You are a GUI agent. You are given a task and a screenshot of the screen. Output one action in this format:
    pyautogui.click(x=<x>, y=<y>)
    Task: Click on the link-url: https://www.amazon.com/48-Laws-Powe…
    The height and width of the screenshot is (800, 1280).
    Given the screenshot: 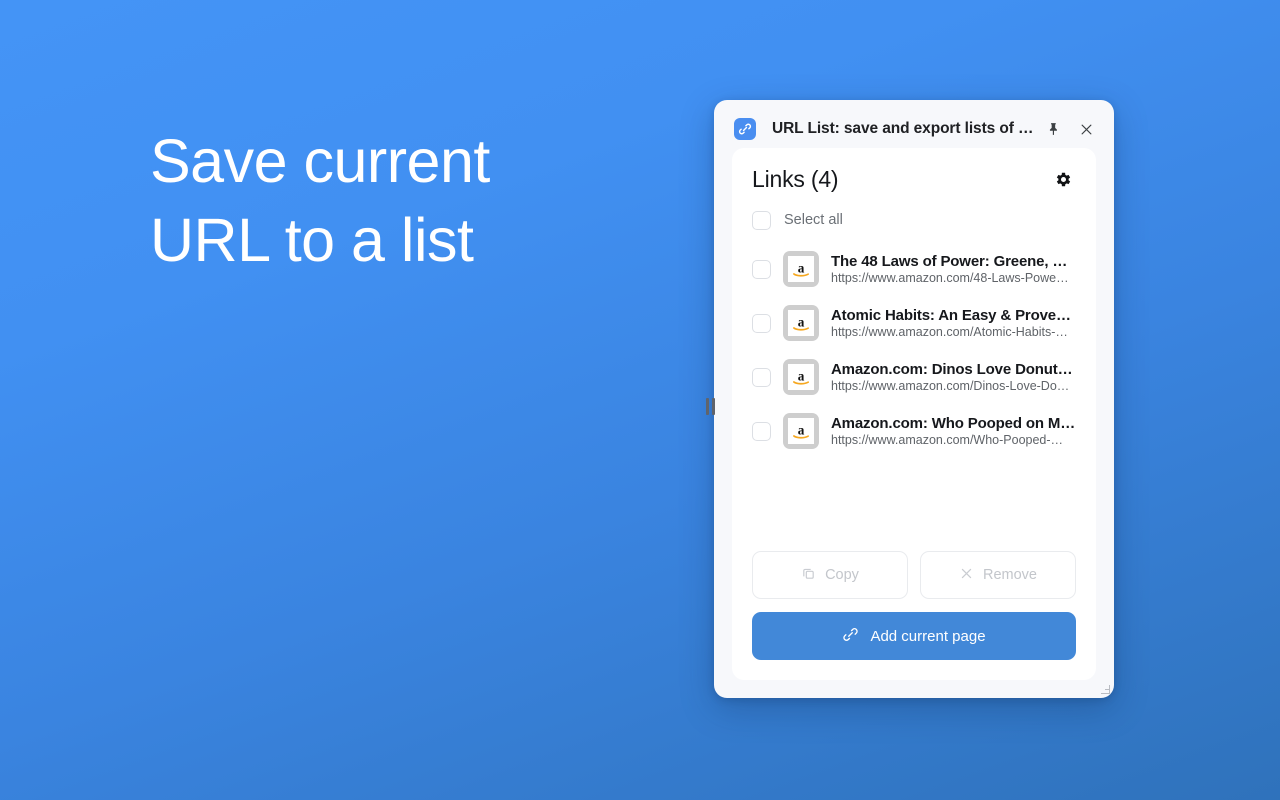 What is the action you would take?
    pyautogui.click(x=950, y=278)
    